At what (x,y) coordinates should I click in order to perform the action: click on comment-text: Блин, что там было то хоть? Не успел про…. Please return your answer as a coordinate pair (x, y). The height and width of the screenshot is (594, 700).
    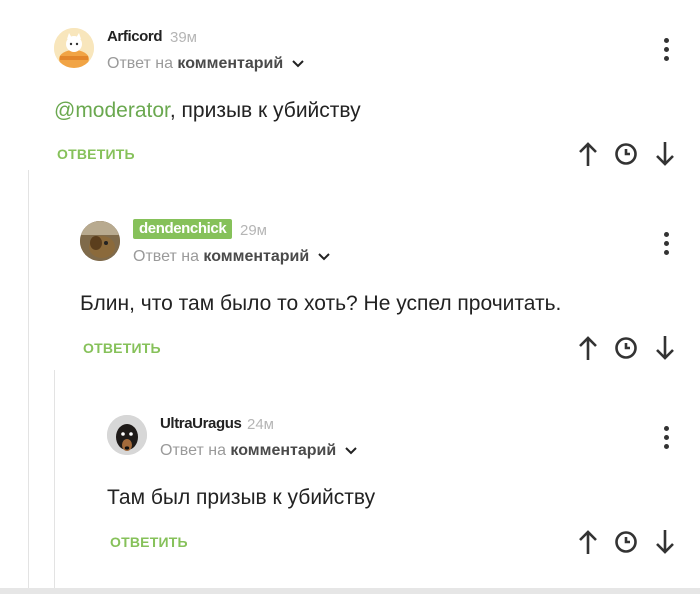
    Looking at the image, I should click on (321, 303).